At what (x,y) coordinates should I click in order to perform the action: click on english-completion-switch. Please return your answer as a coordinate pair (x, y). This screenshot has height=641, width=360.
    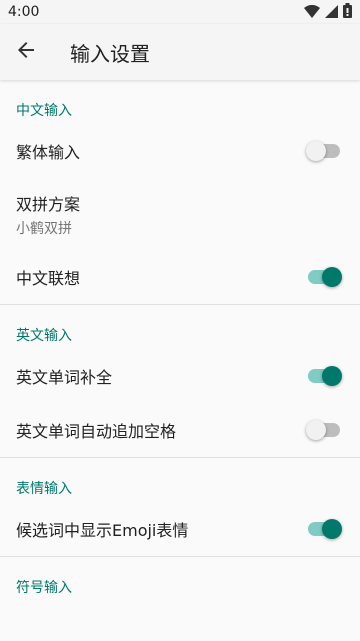
    Looking at the image, I should click on (324, 376).